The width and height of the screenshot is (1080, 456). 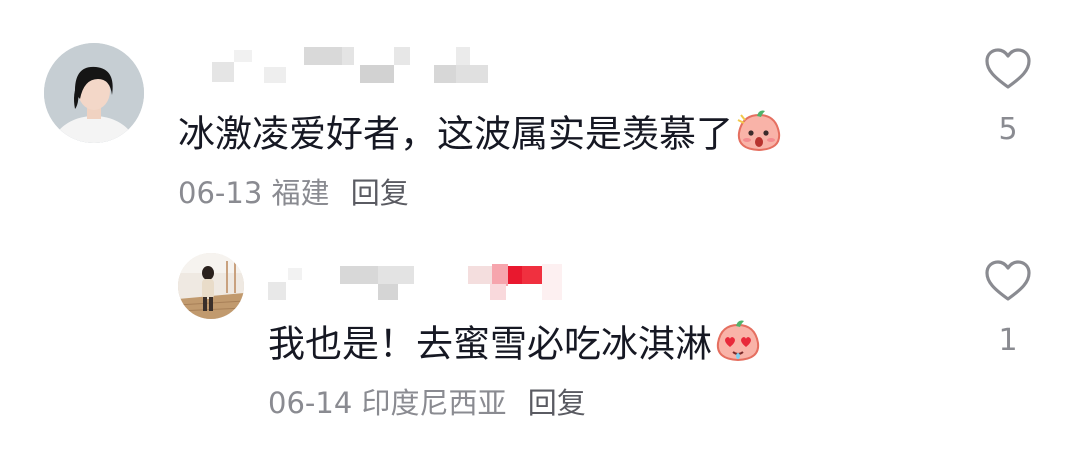 I want to click on comment-location: 印度尼西亚, so click(x=434, y=403).